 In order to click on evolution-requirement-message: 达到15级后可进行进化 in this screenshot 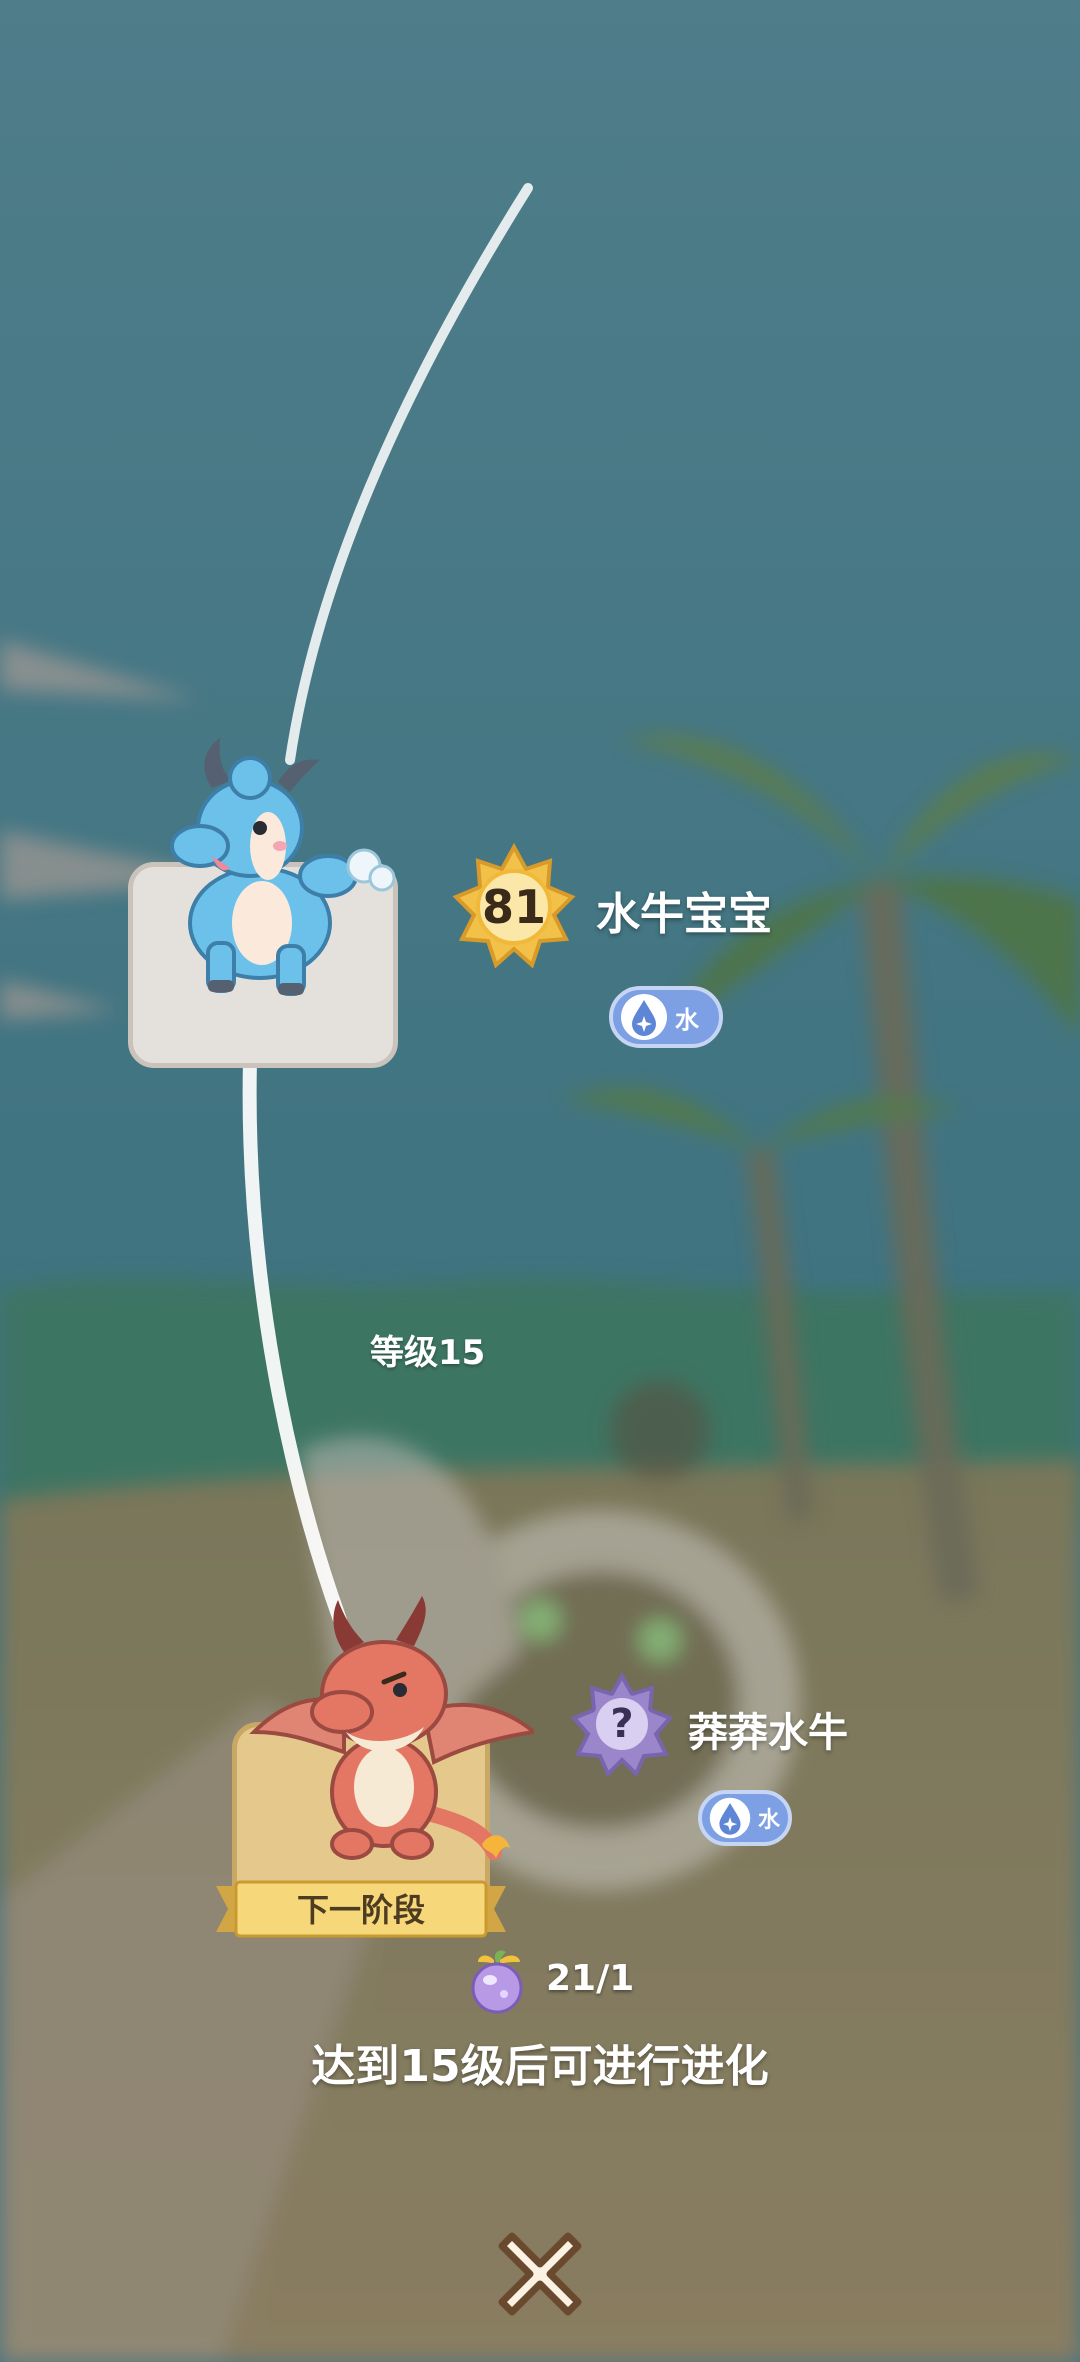, I will do `click(540, 2066)`.